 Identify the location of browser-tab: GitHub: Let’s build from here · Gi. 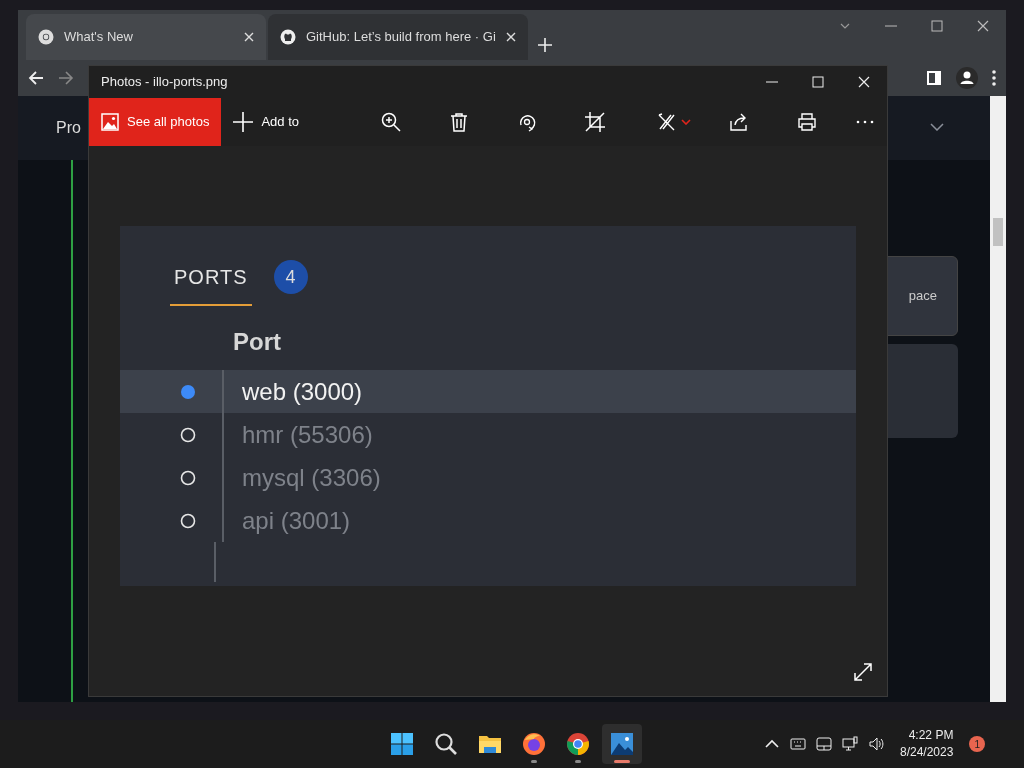
(398, 37).